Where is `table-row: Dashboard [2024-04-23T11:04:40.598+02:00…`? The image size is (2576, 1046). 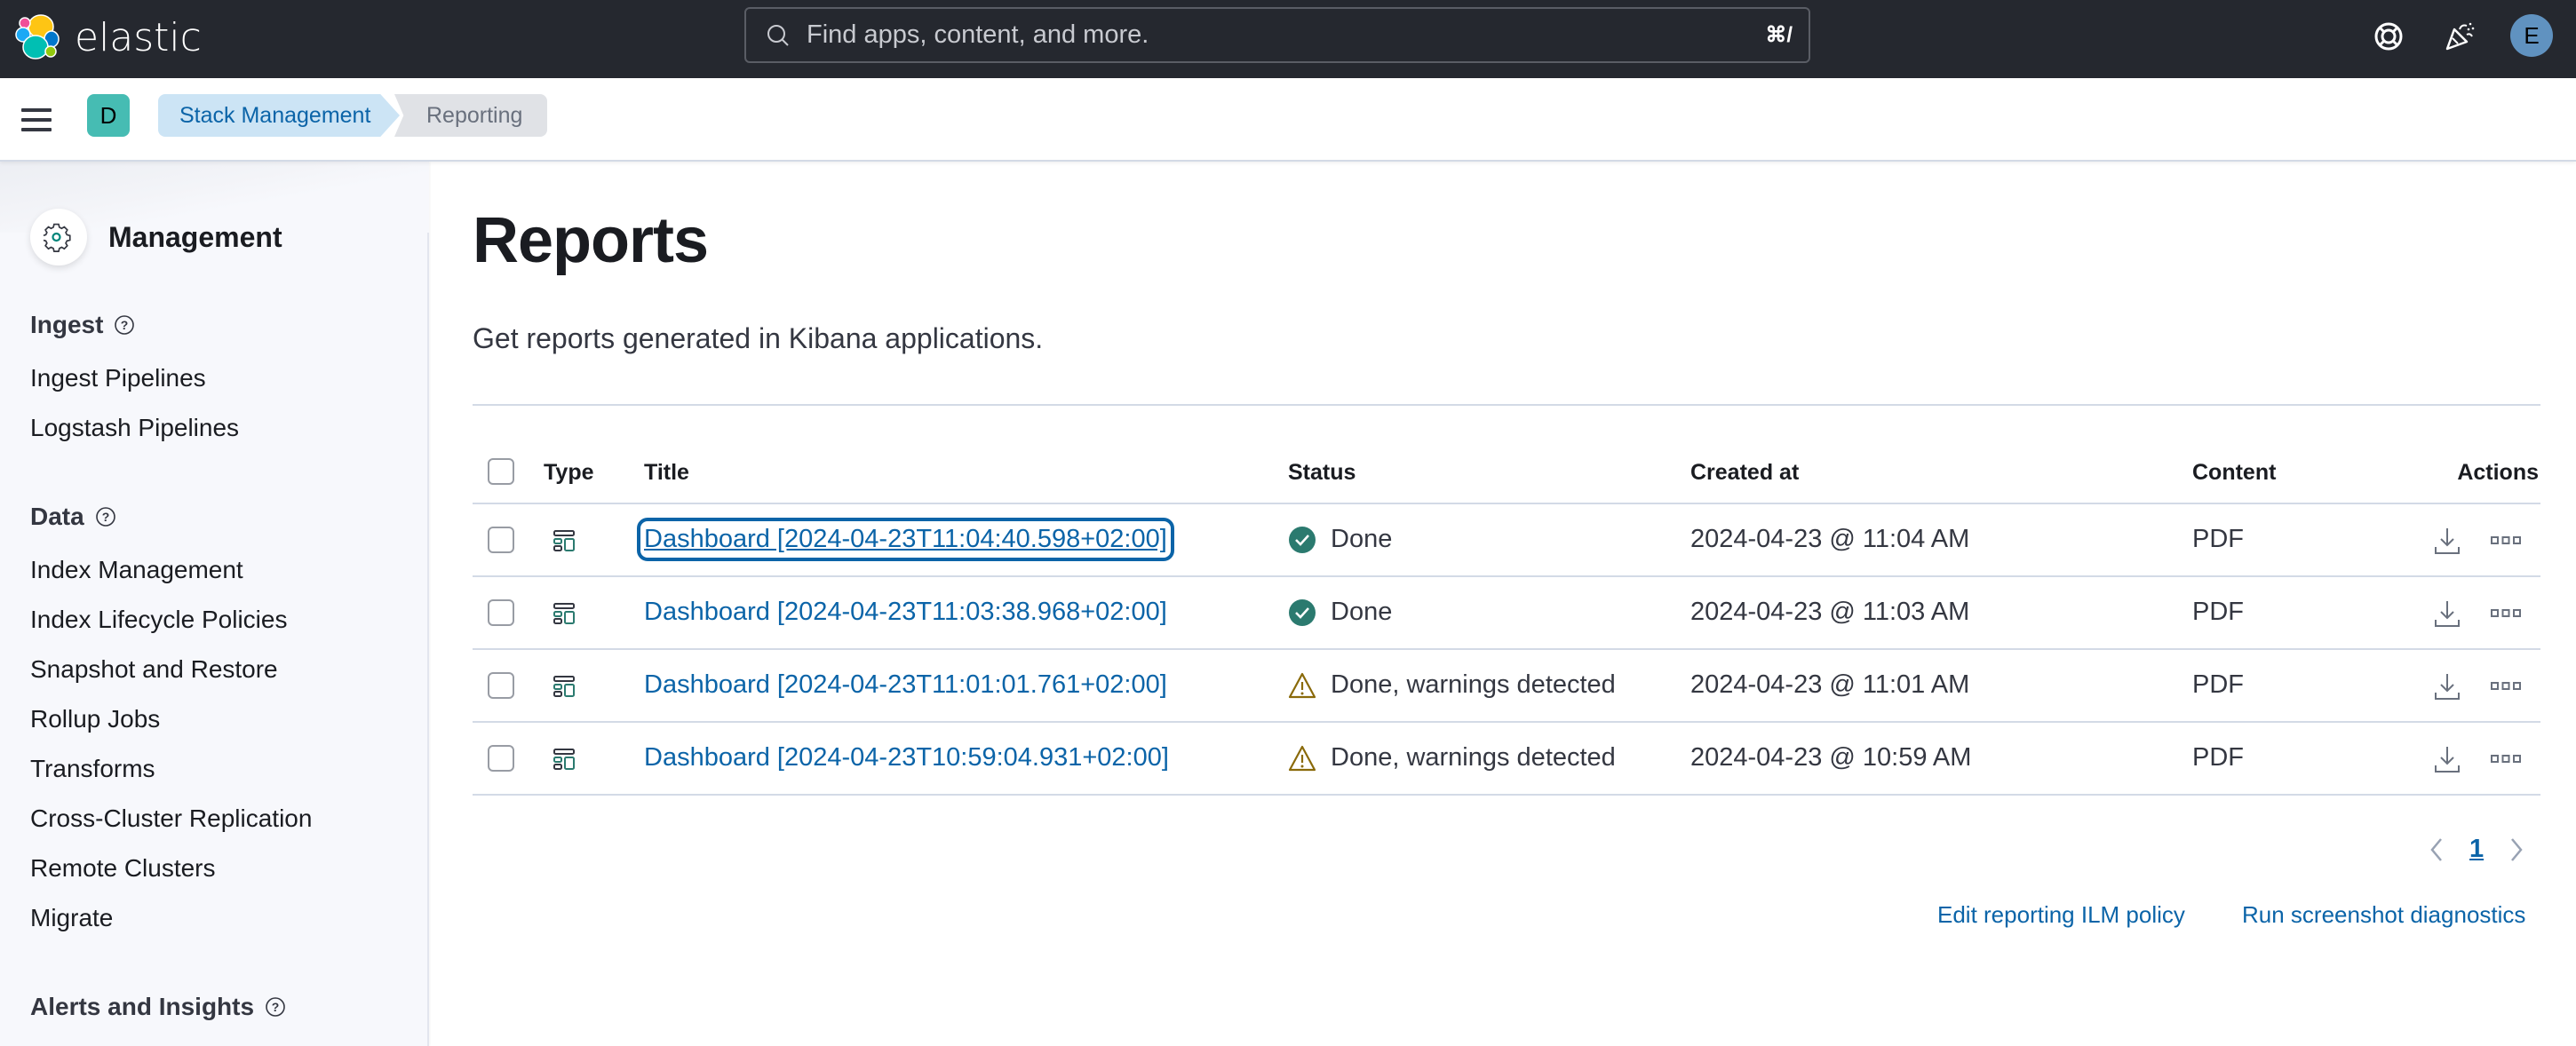
table-row: Dashboard [2024-04-23T11:04:40.598+02:00… is located at coordinates (1506, 540).